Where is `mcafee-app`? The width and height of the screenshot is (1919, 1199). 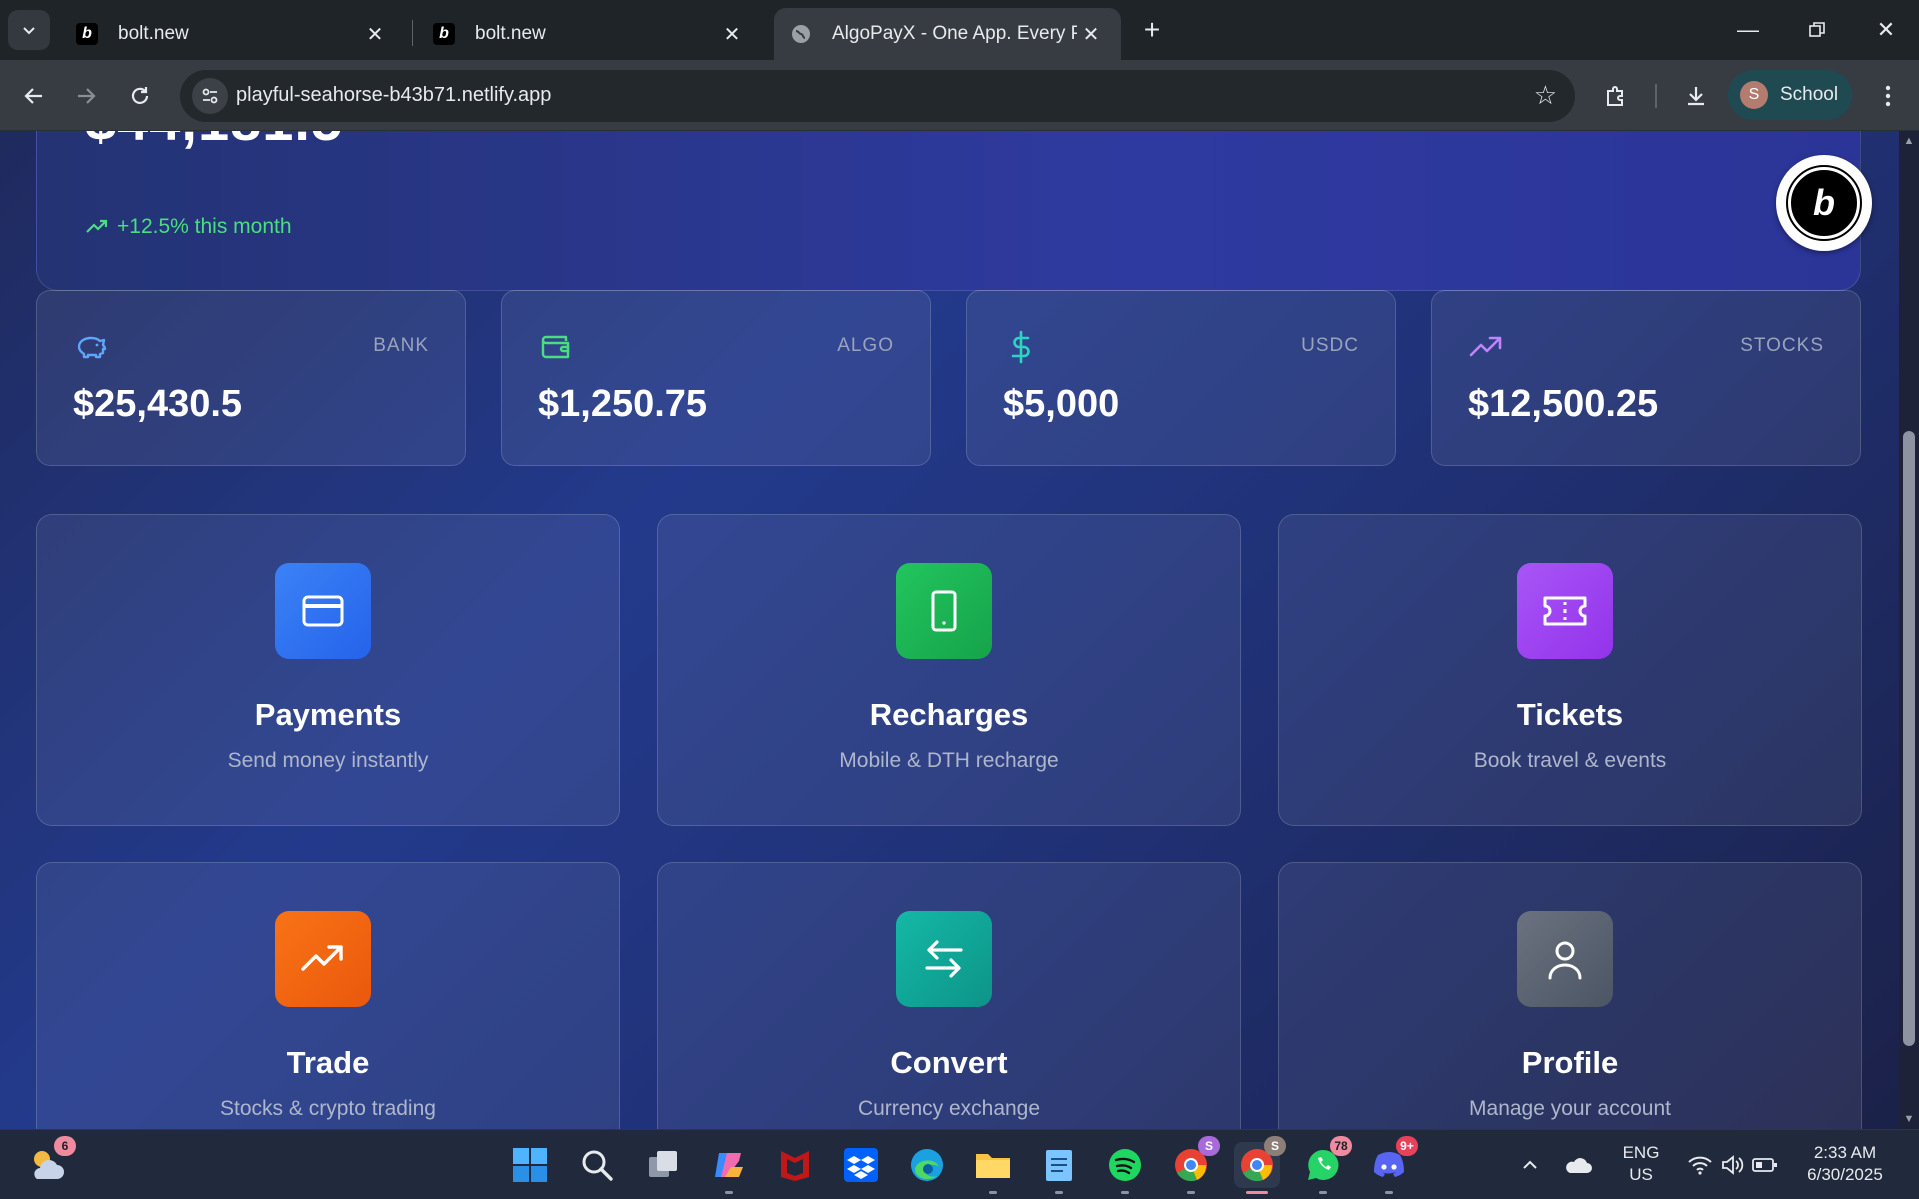 mcafee-app is located at coordinates (795, 1165).